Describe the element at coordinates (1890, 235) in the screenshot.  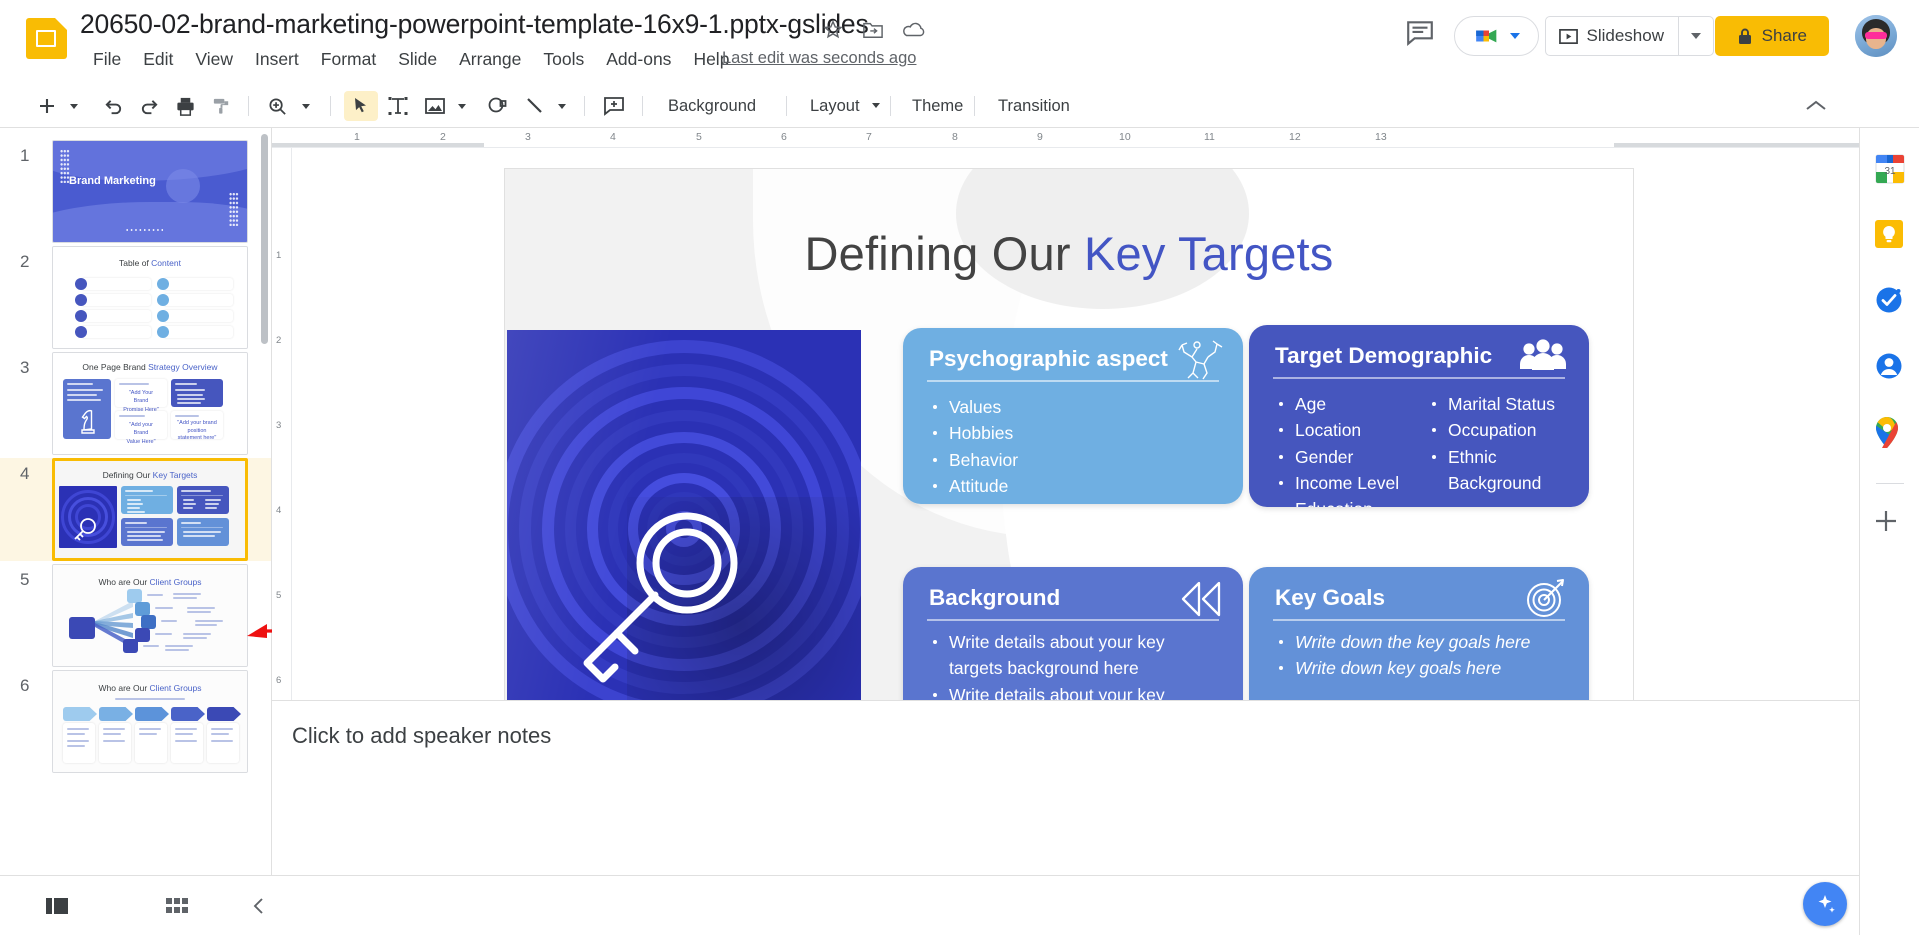
I see `google-keep-icon` at that location.